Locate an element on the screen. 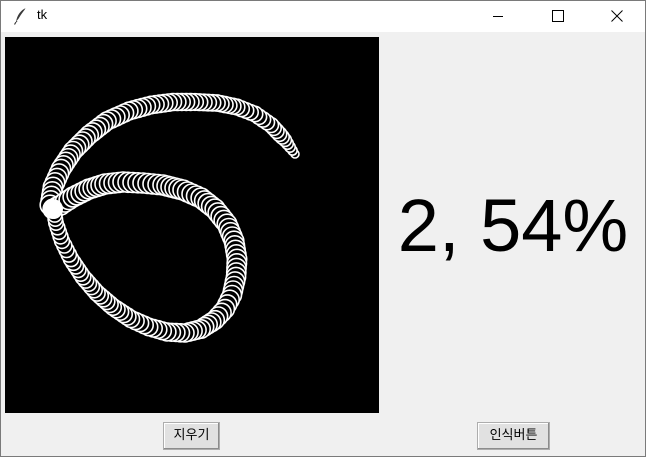 This screenshot has height=457, width=646. feather-icon is located at coordinates (21, 16).